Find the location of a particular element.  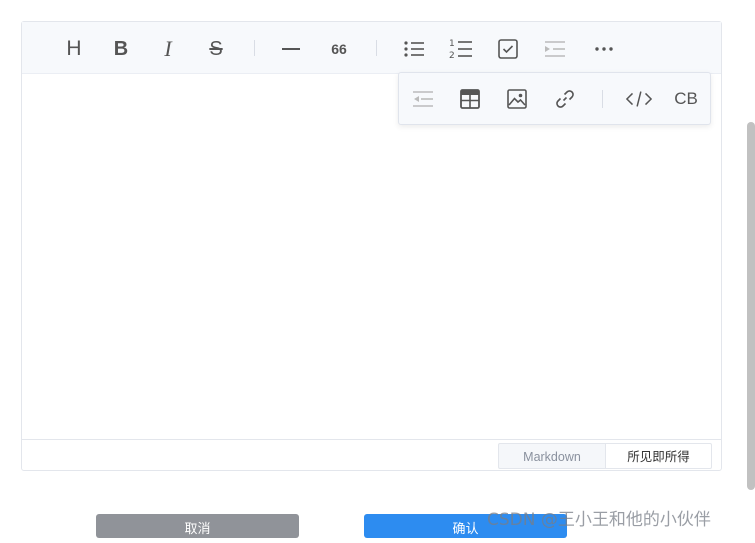

italic-button: I is located at coordinates (168, 49).